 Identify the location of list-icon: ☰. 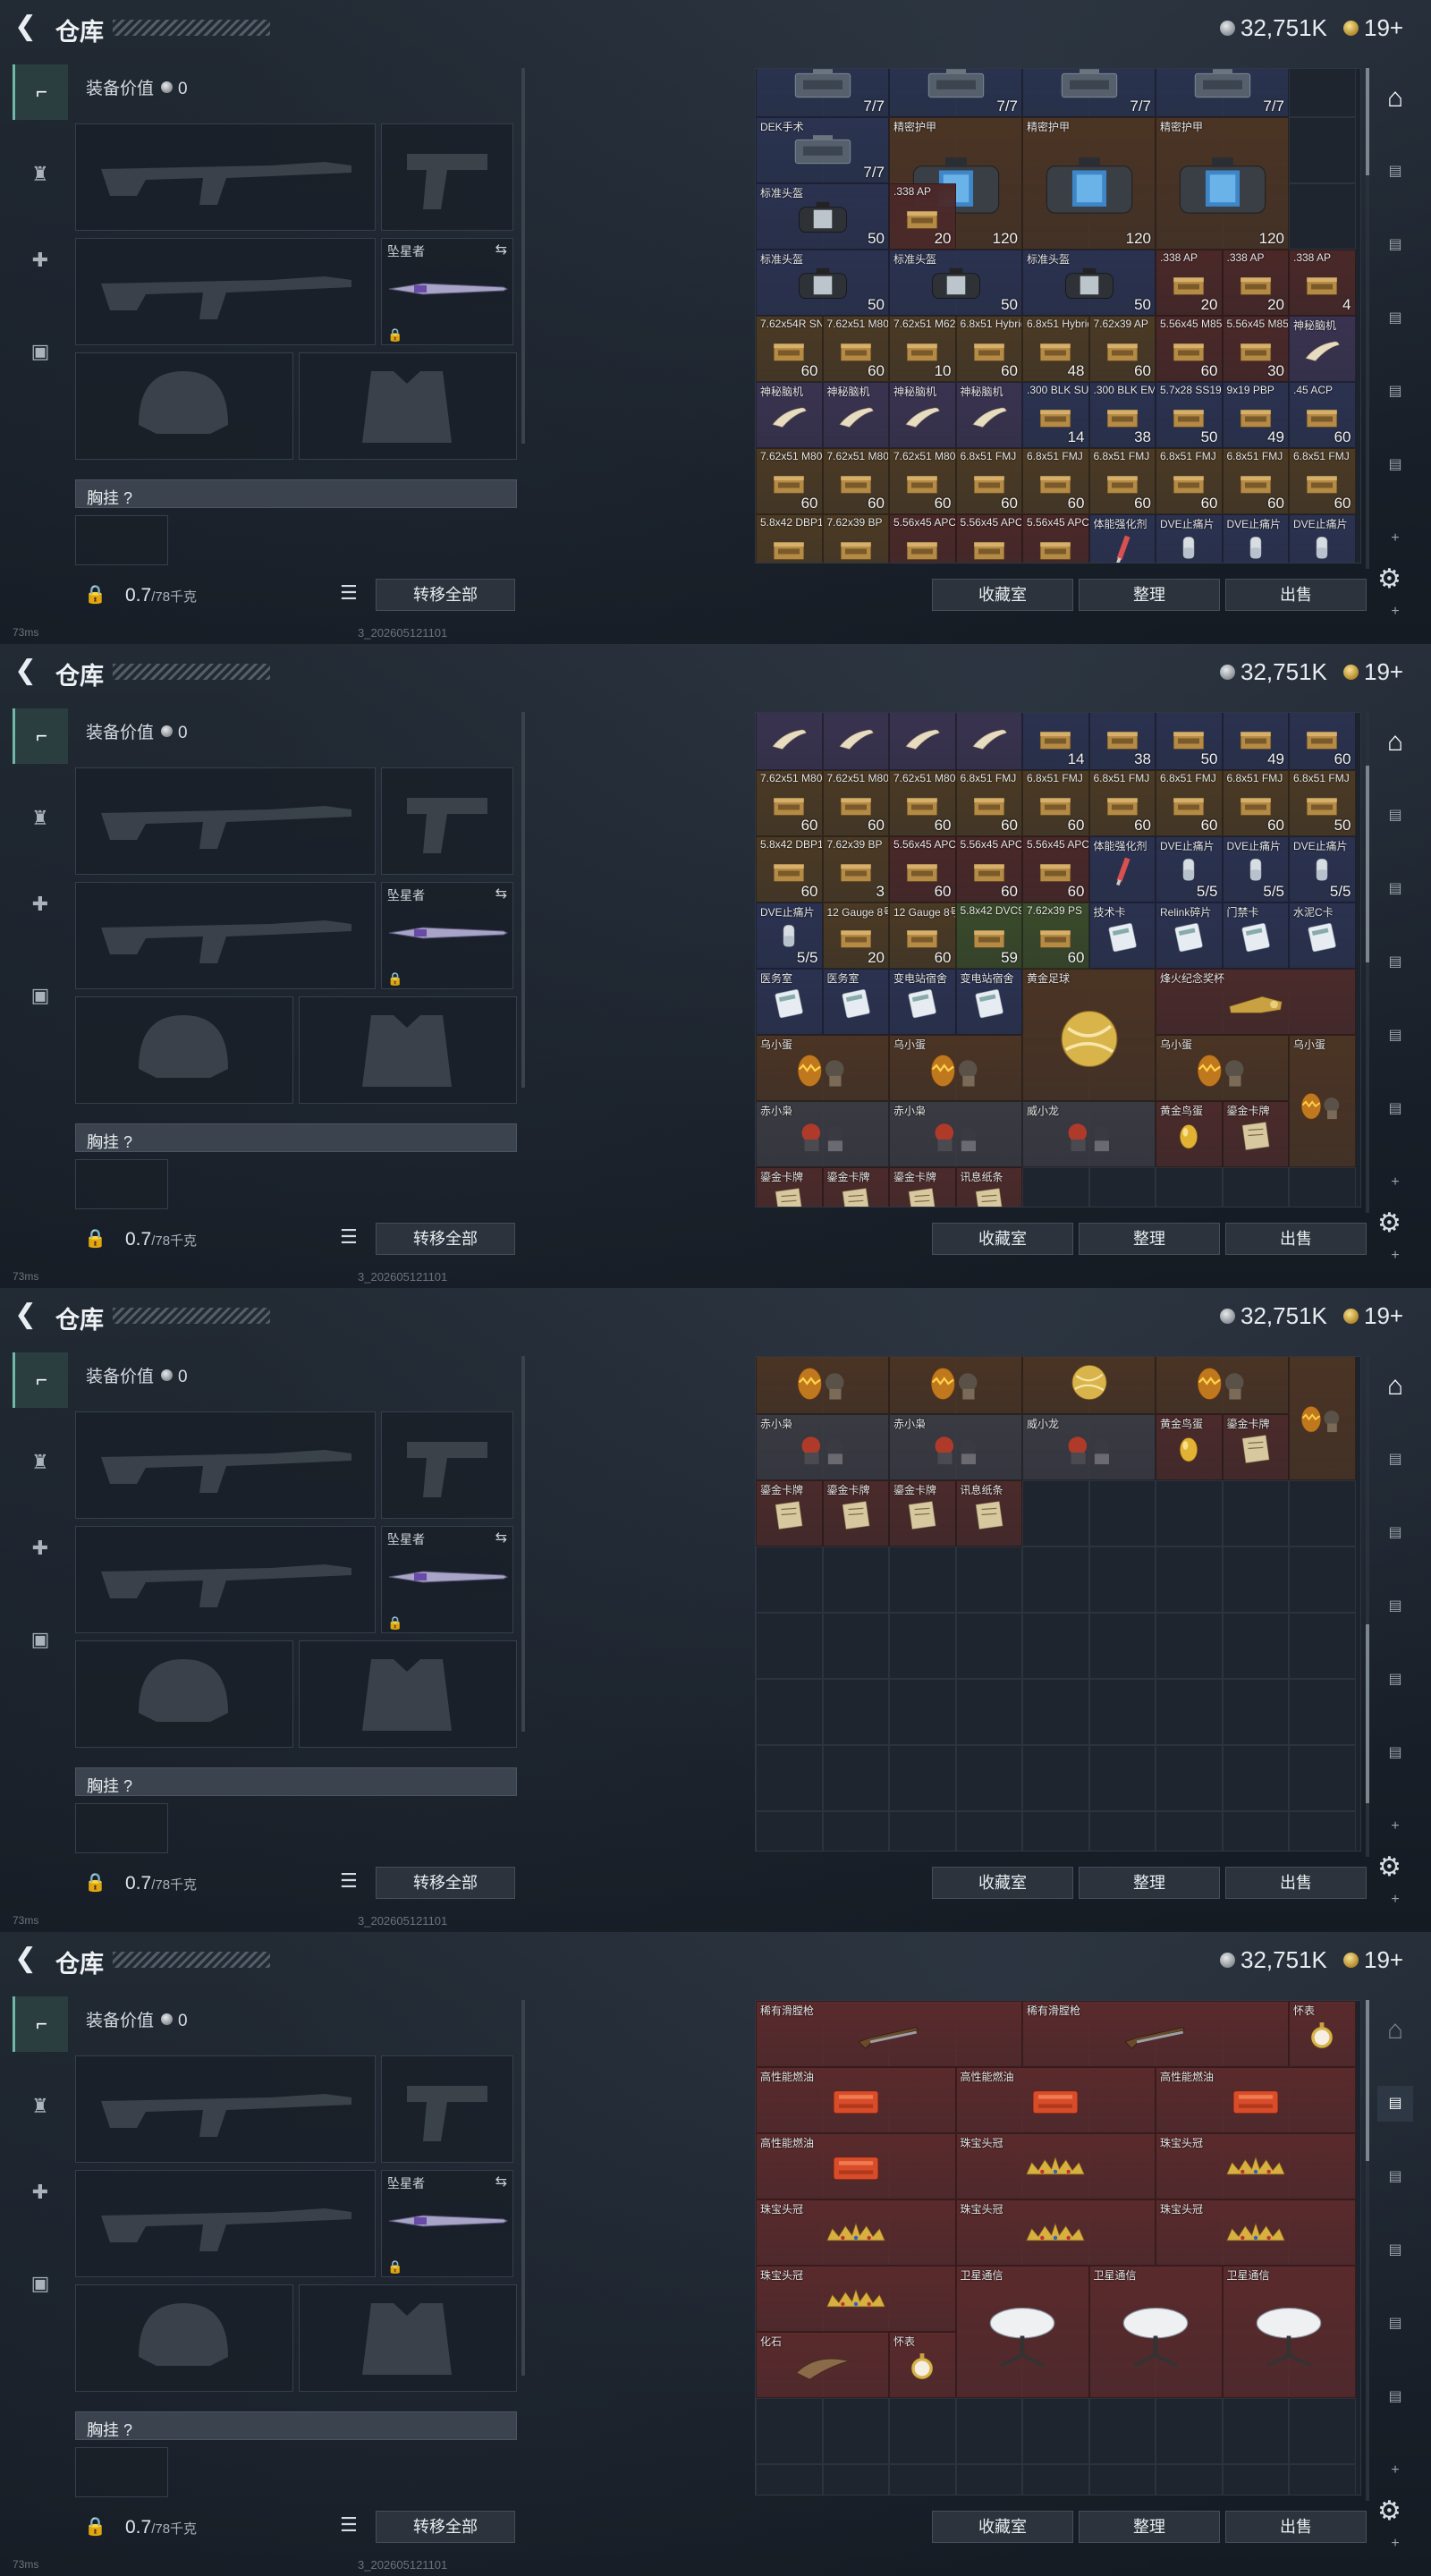
(349, 593).